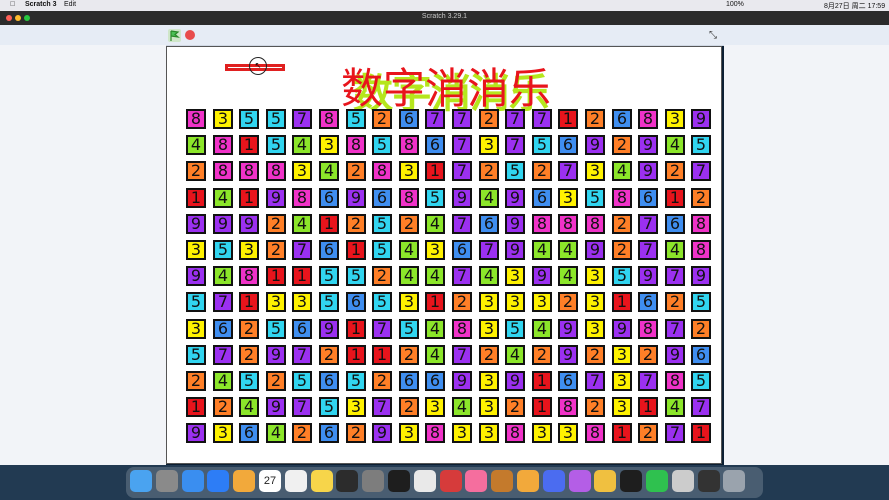  Describe the element at coordinates (41, 4) in the screenshot. I see `app-menu: Scratch 3` at that location.